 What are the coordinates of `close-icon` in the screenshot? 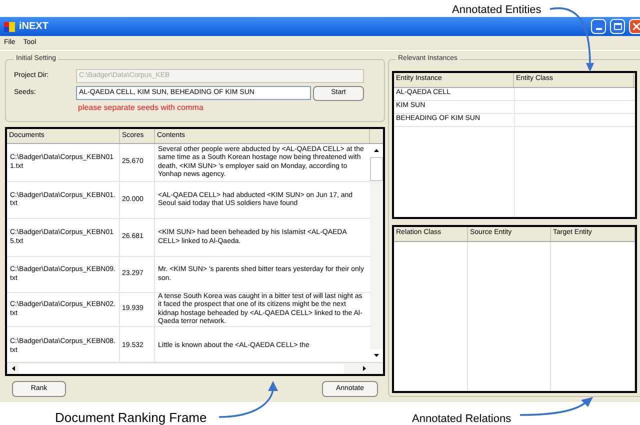 It's located at (636, 26).